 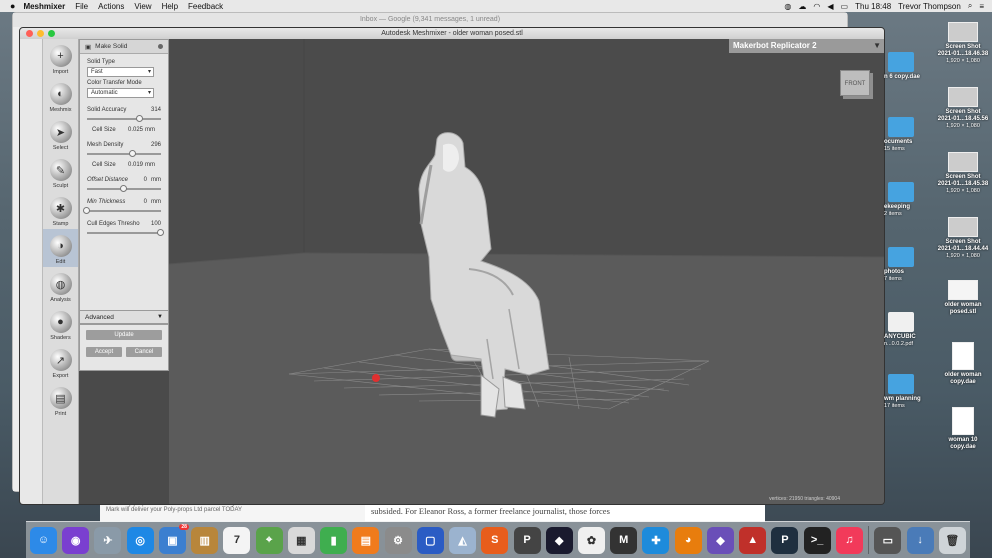 What do you see at coordinates (877, 45) in the screenshot?
I see `chevron-down-icon: ▼` at bounding box center [877, 45].